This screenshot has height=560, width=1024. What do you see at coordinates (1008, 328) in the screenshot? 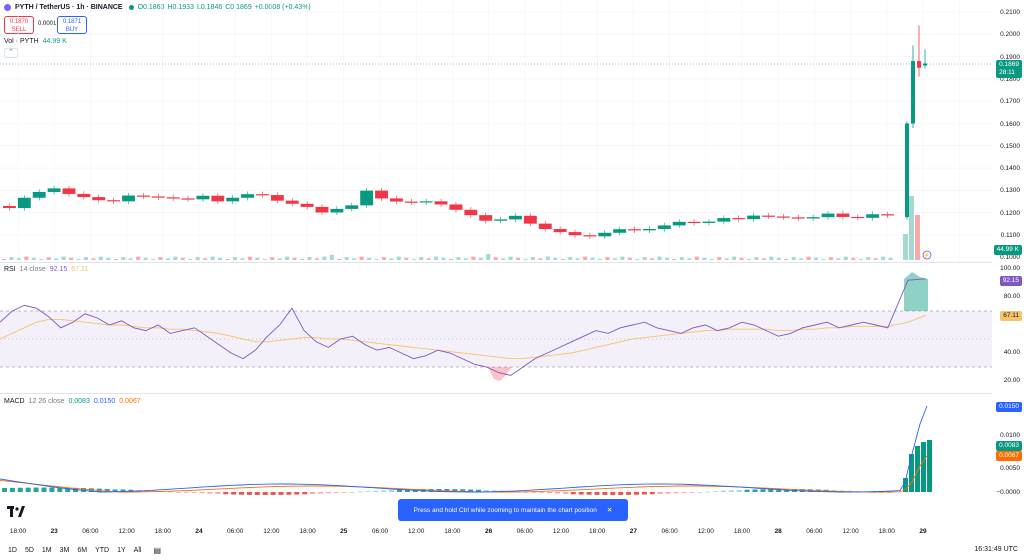
I see `rsi-axis: 100.00 80.00 40.00 20.00 92.15 67.11` at bounding box center [1008, 328].